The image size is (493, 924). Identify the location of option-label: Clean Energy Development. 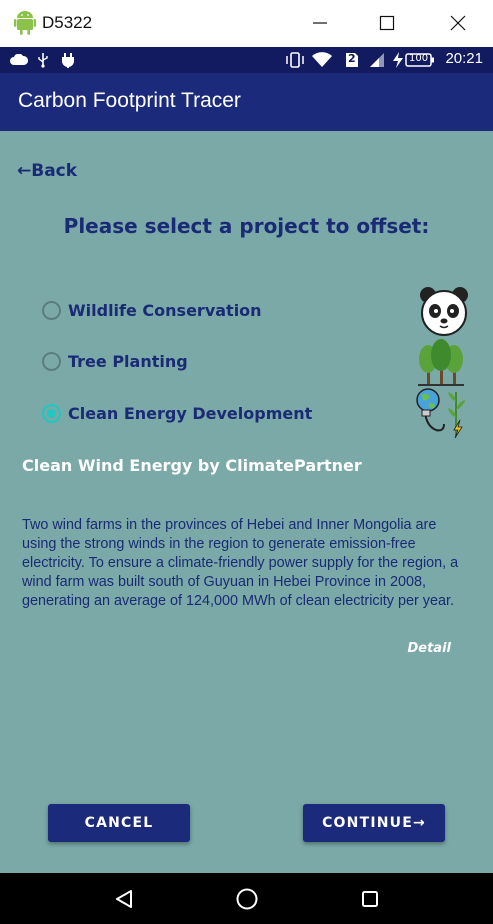
(190, 413).